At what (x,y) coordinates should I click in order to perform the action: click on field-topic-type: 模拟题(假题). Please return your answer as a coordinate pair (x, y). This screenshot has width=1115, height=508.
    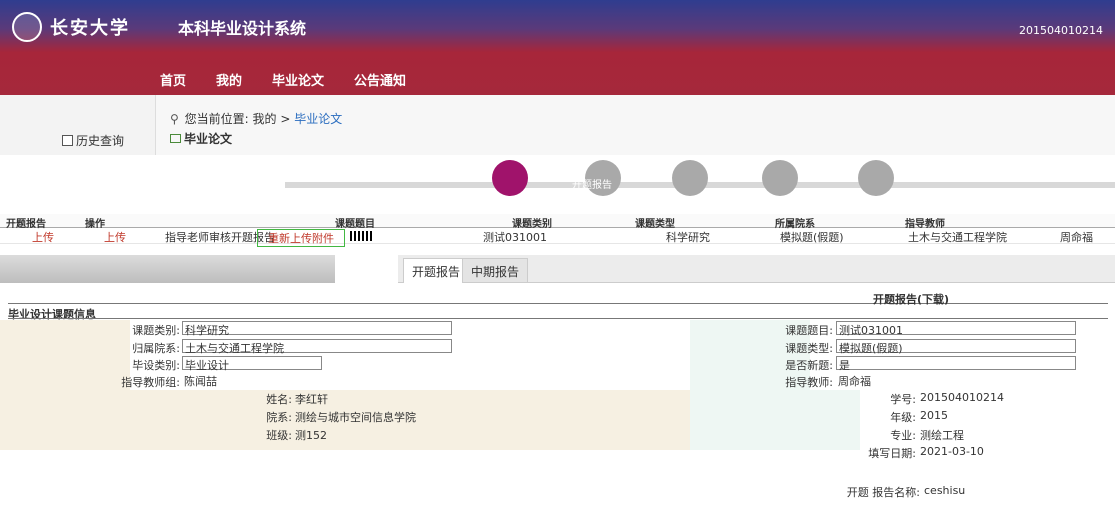
    Looking at the image, I should click on (956, 347).